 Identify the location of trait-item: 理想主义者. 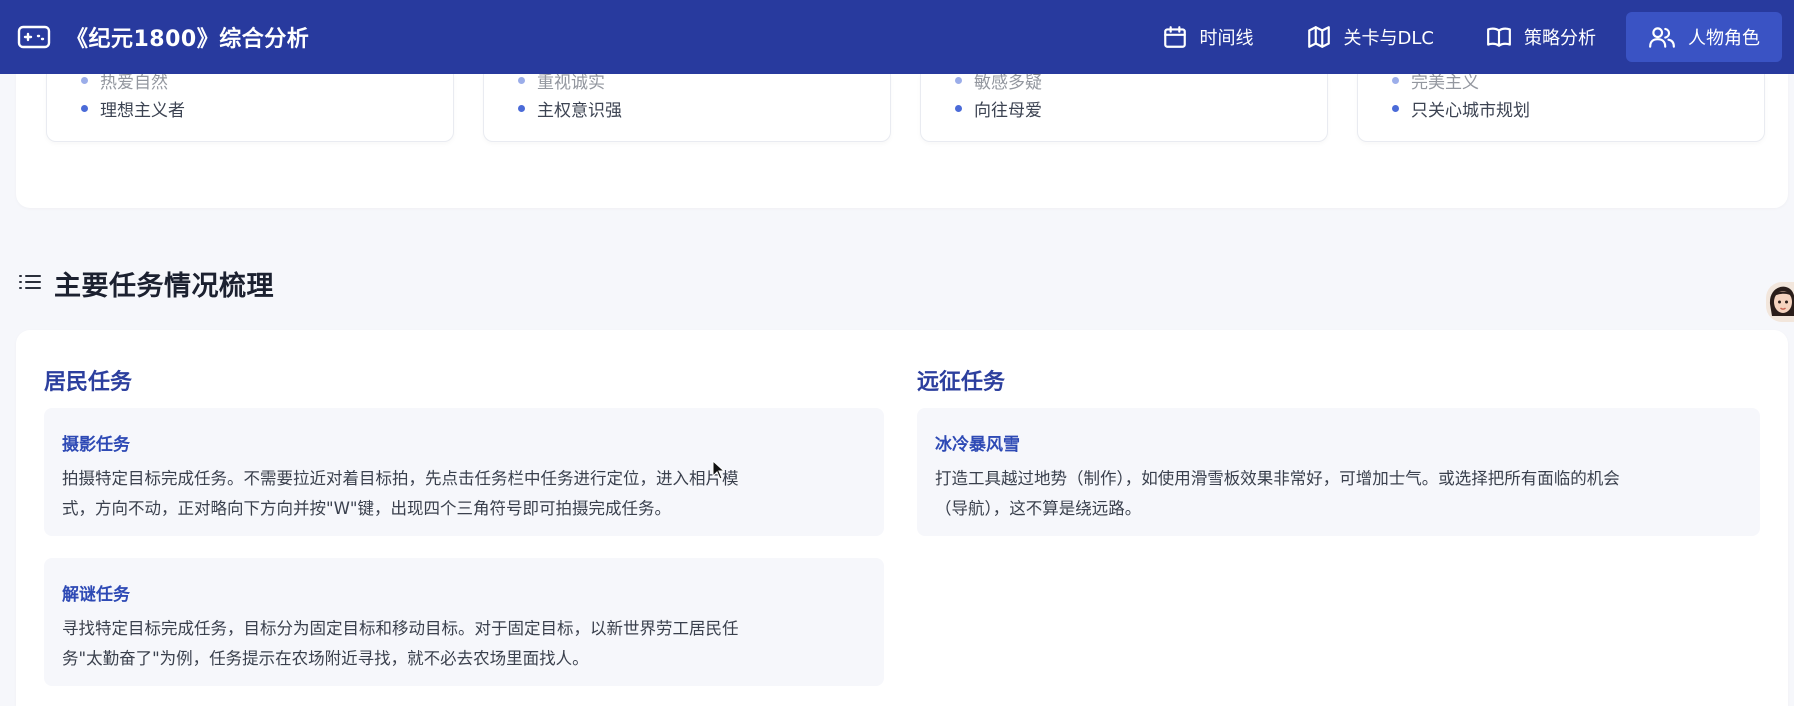
(133, 108).